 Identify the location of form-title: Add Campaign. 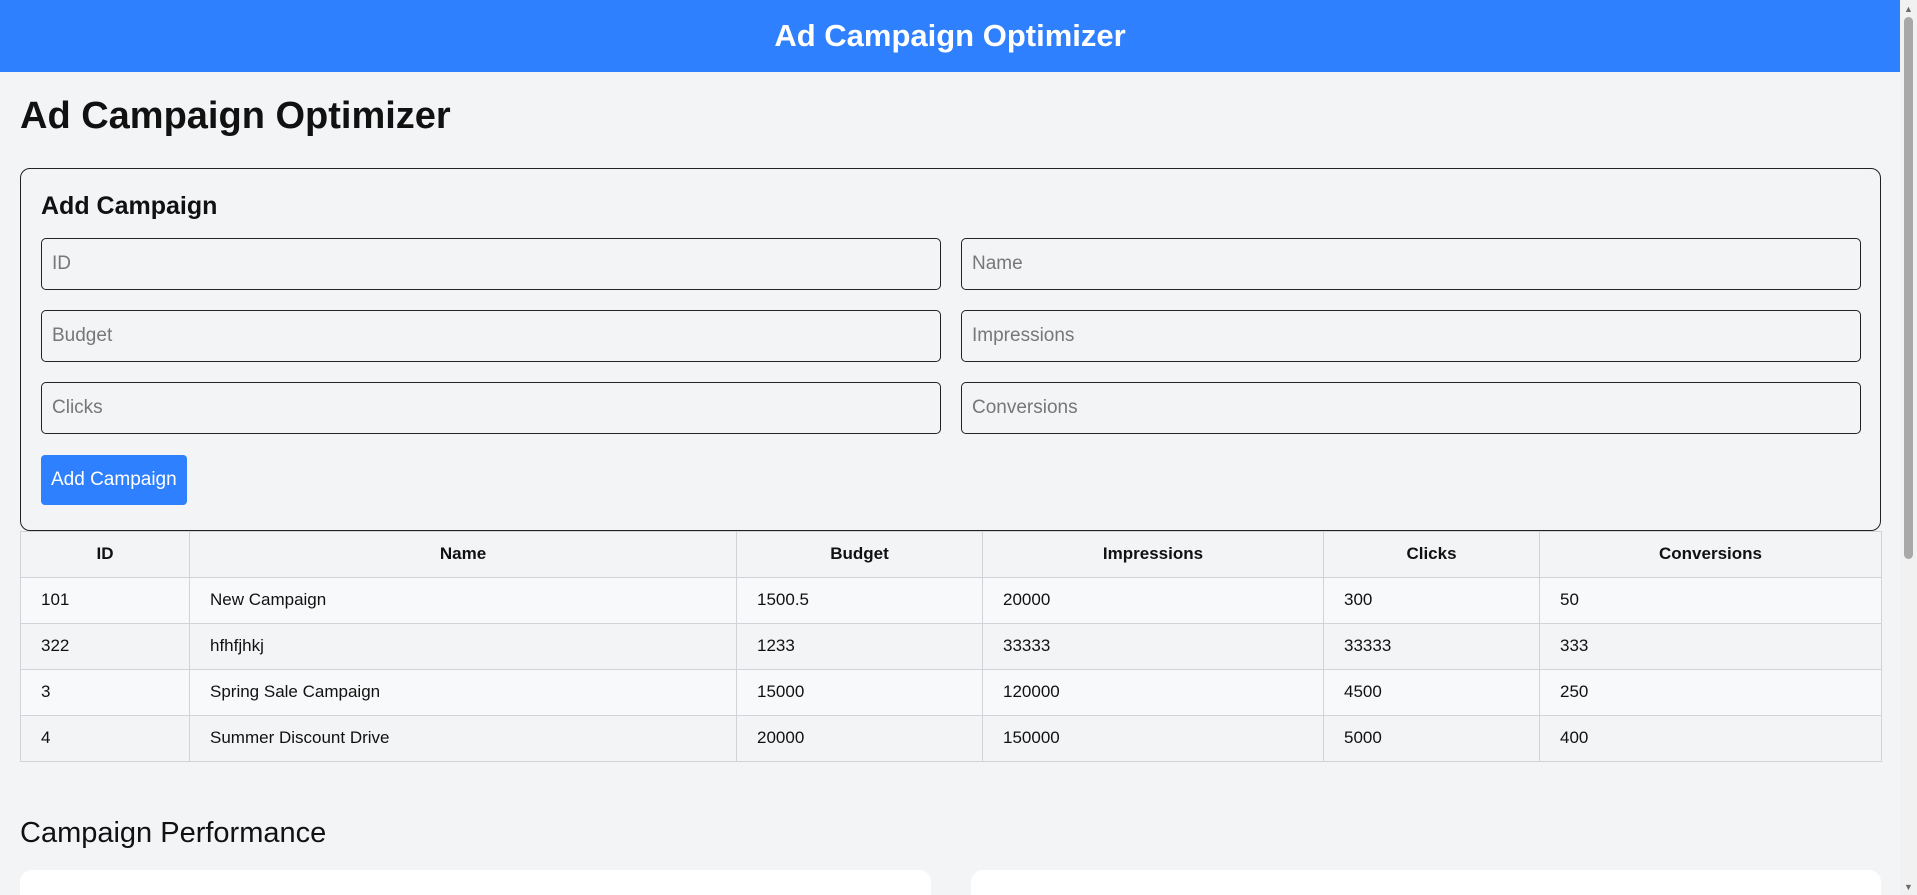
(129, 205).